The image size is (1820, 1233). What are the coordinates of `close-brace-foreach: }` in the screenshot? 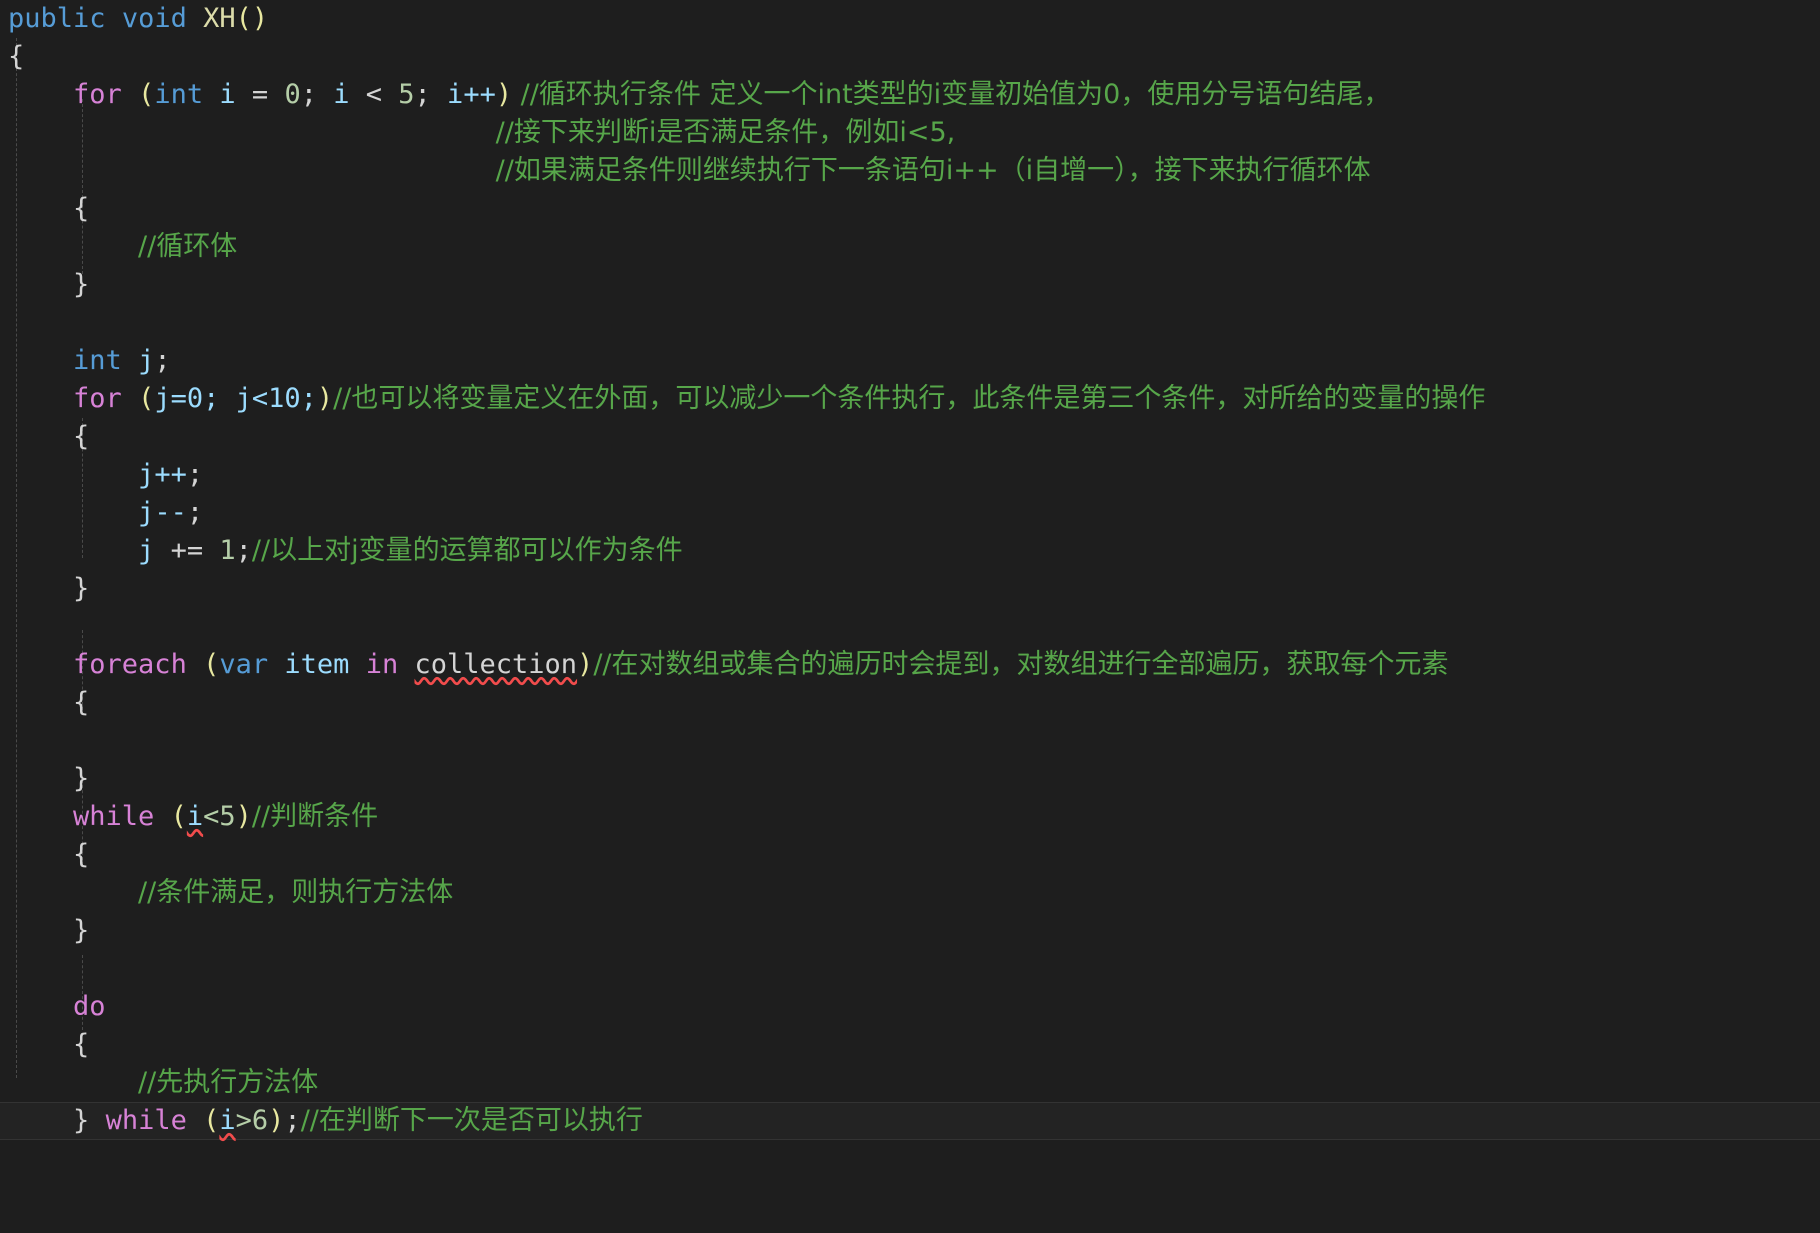 It's located at (81, 778).